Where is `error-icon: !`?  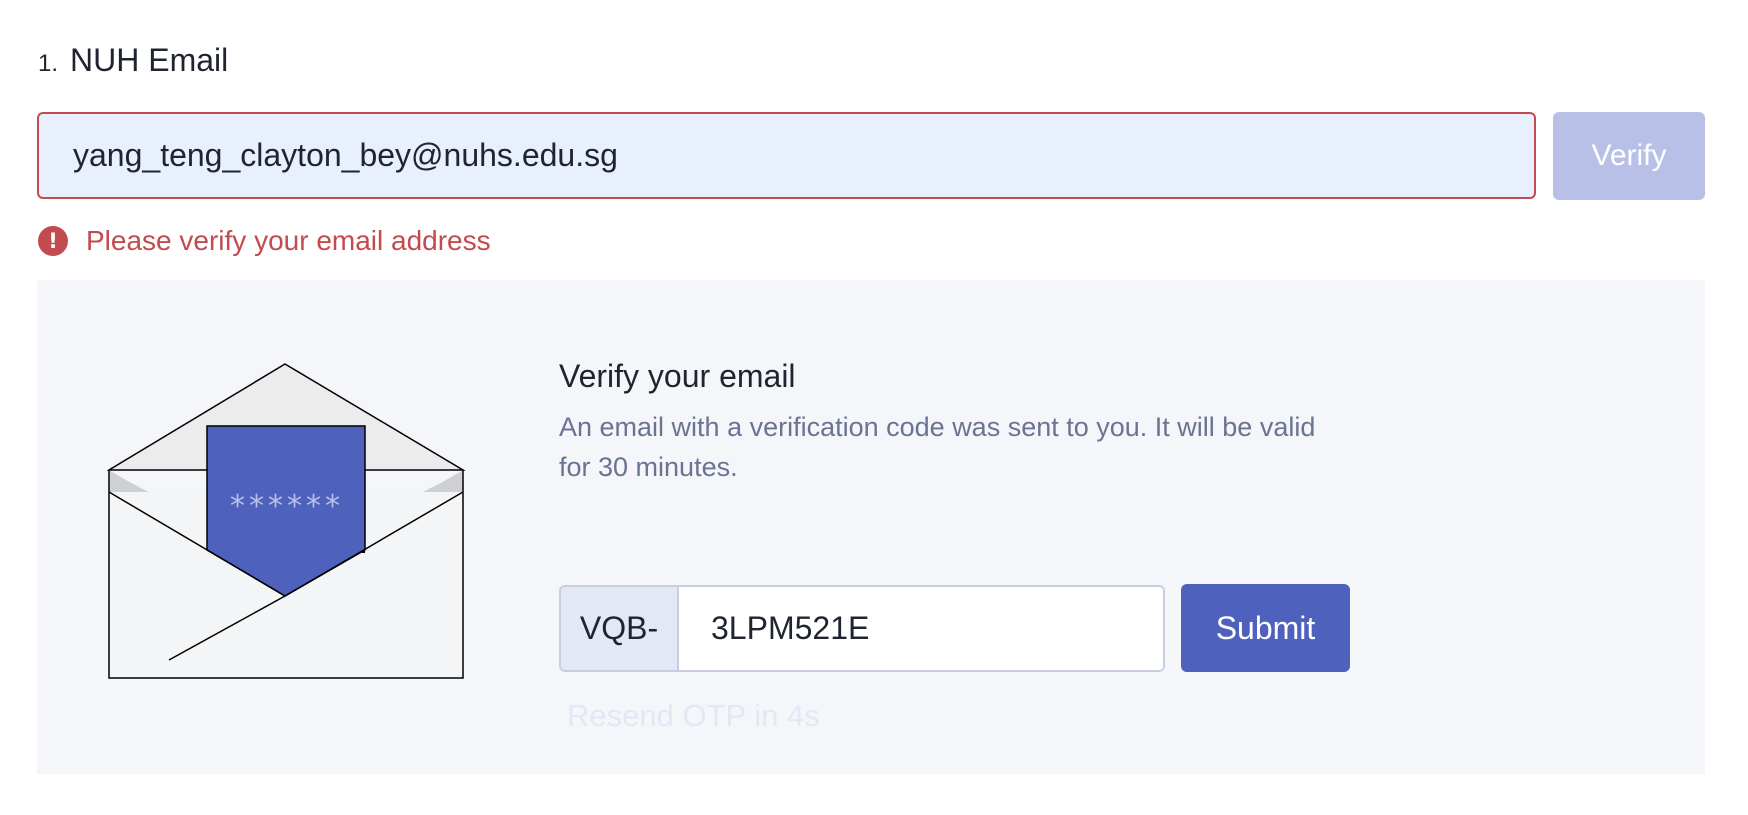 error-icon: ! is located at coordinates (53, 241).